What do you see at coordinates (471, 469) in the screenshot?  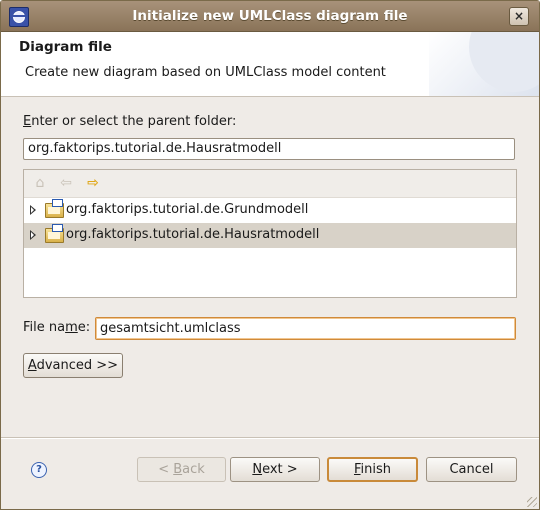 I see `cancel-button: Cancel` at bounding box center [471, 469].